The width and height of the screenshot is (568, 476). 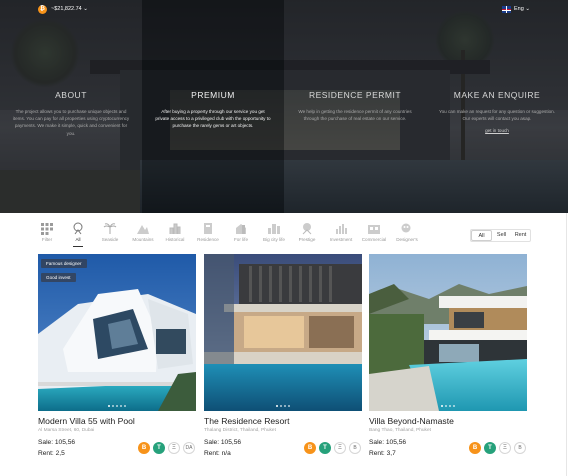 I want to click on panel-title: ABOUT, so click(x=71, y=95).